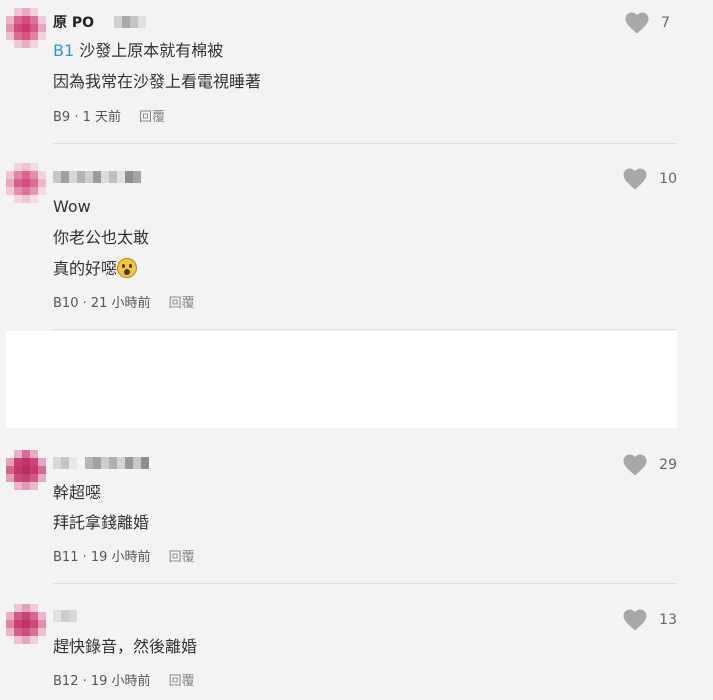  What do you see at coordinates (650, 620) in the screenshot?
I see `like-button: 13` at bounding box center [650, 620].